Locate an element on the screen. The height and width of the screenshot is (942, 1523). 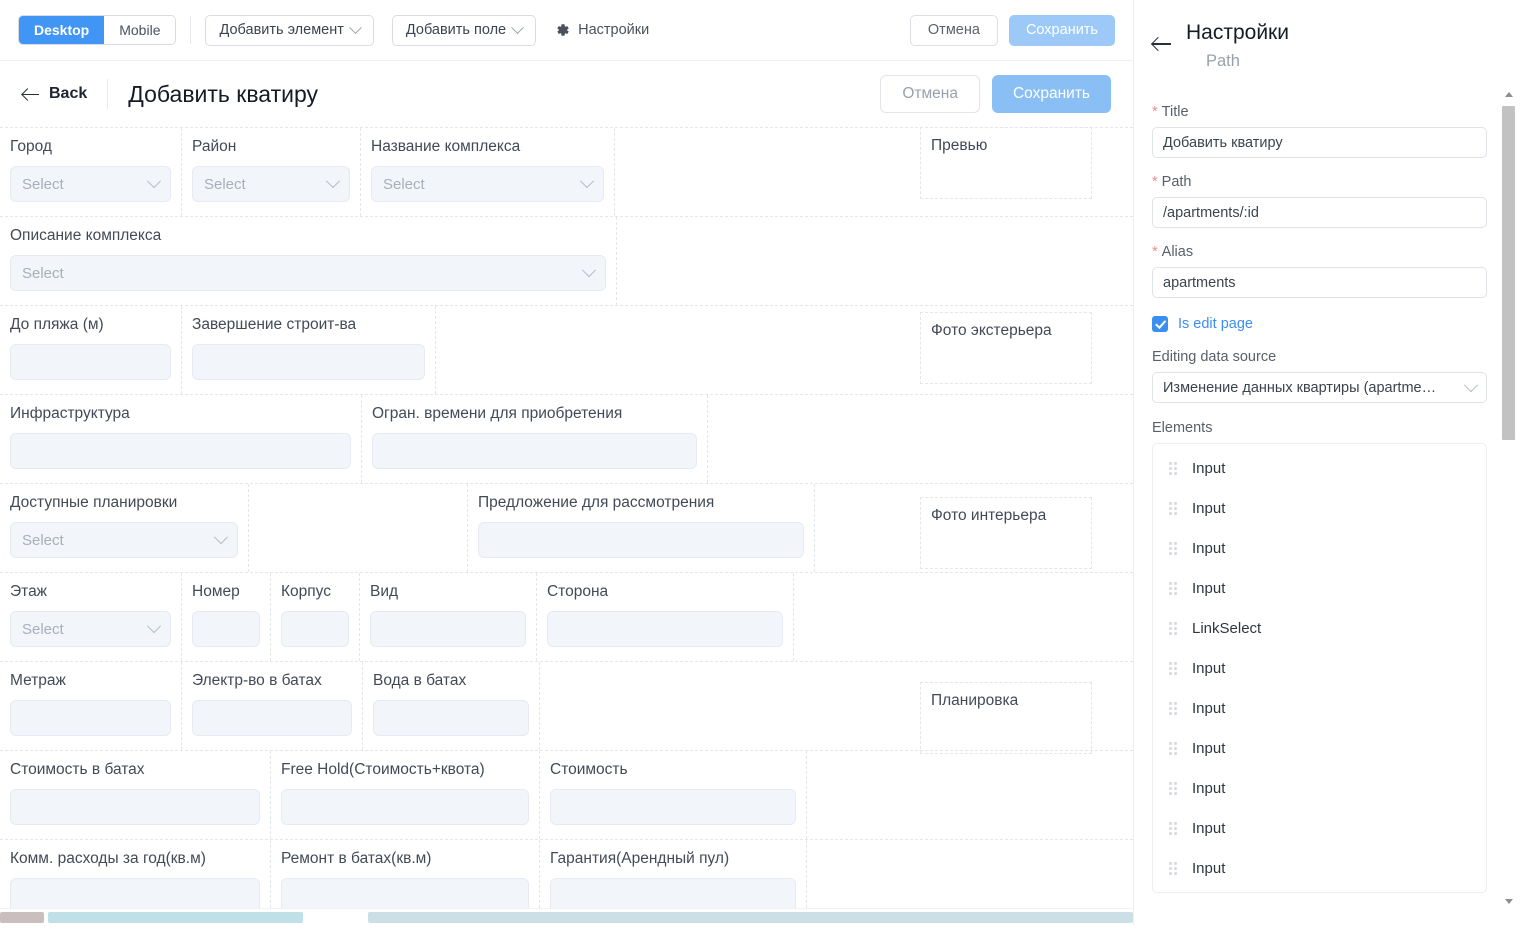
media-field: Фото экстерьера is located at coordinates (1006, 348).